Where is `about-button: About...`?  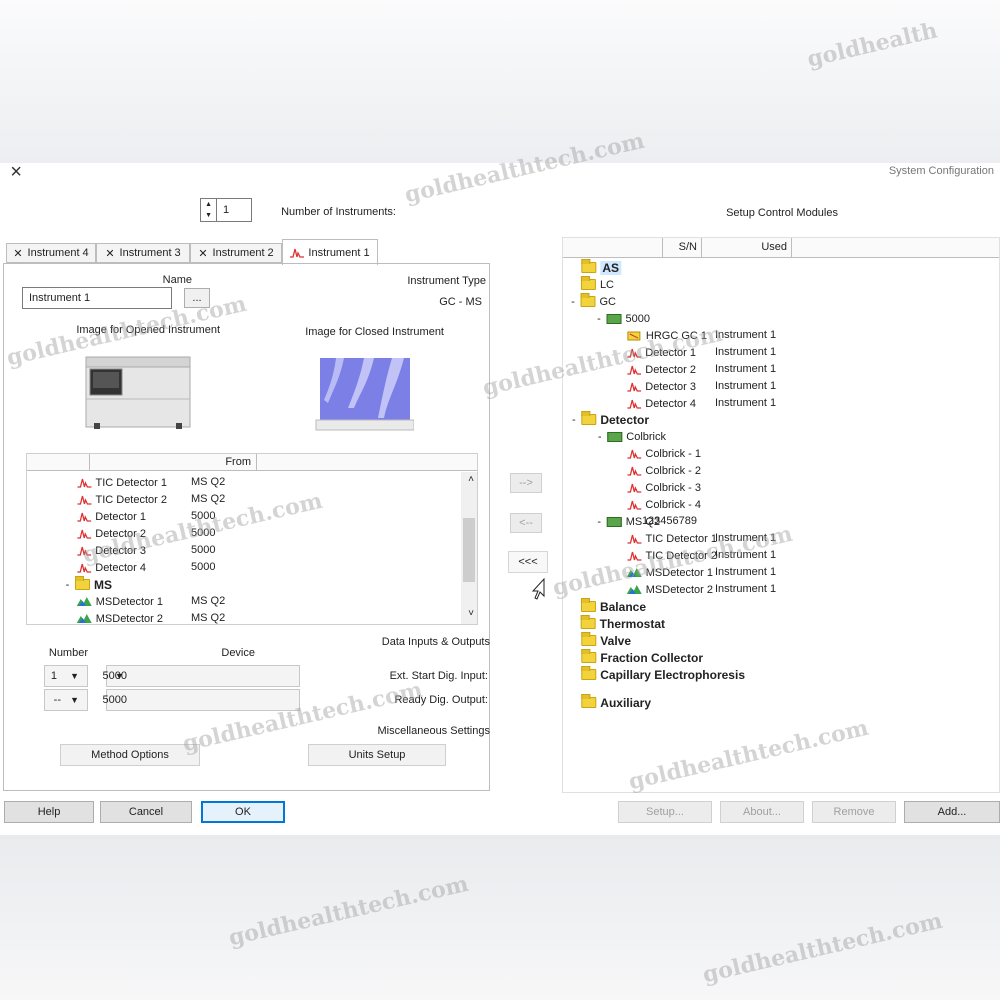 about-button: About... is located at coordinates (762, 812).